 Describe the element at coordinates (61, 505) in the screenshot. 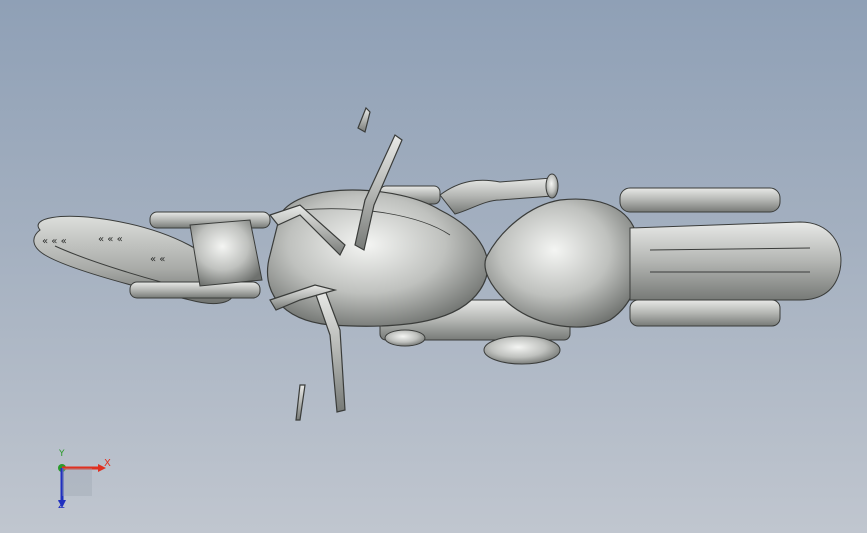

I see `z-axis-label: Z` at that location.